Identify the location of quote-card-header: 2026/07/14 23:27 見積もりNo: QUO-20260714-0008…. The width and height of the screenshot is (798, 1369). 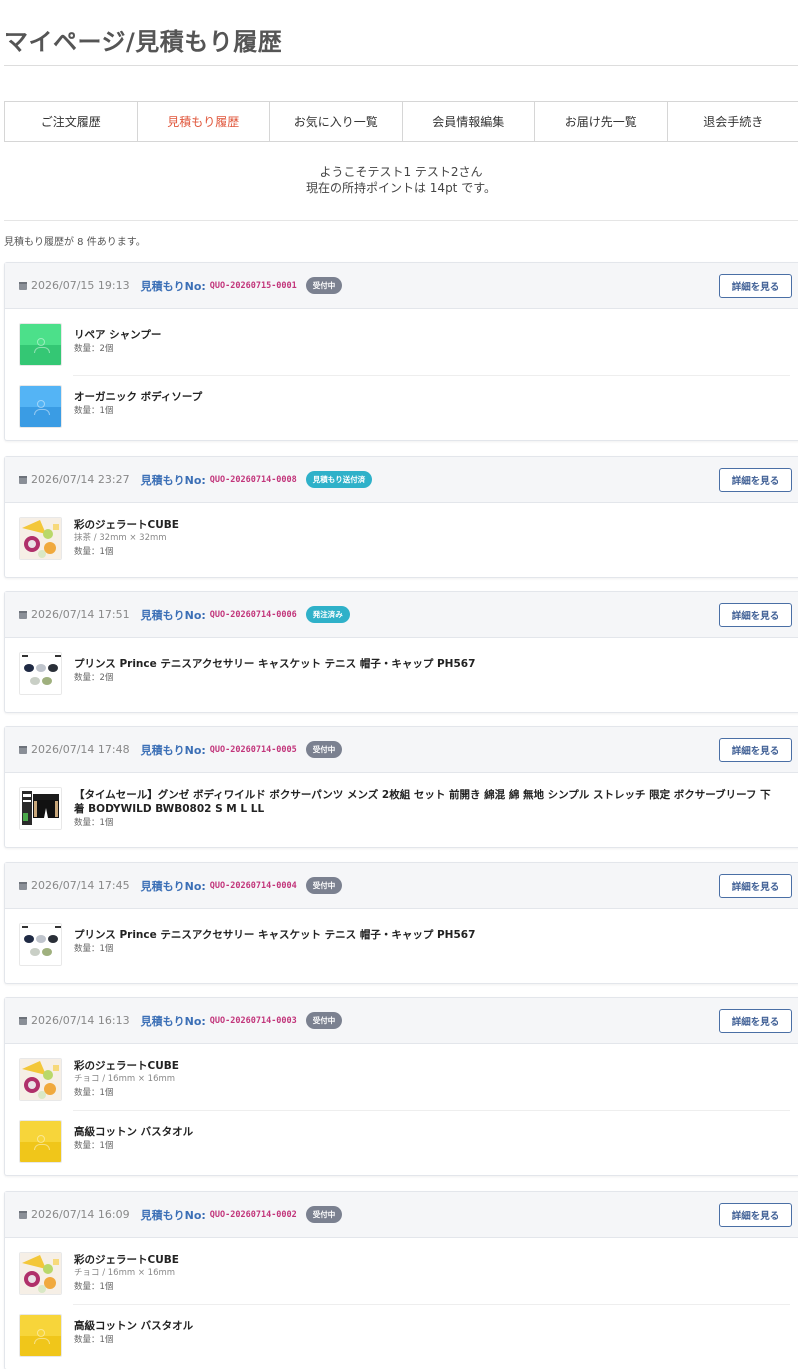
(401, 480).